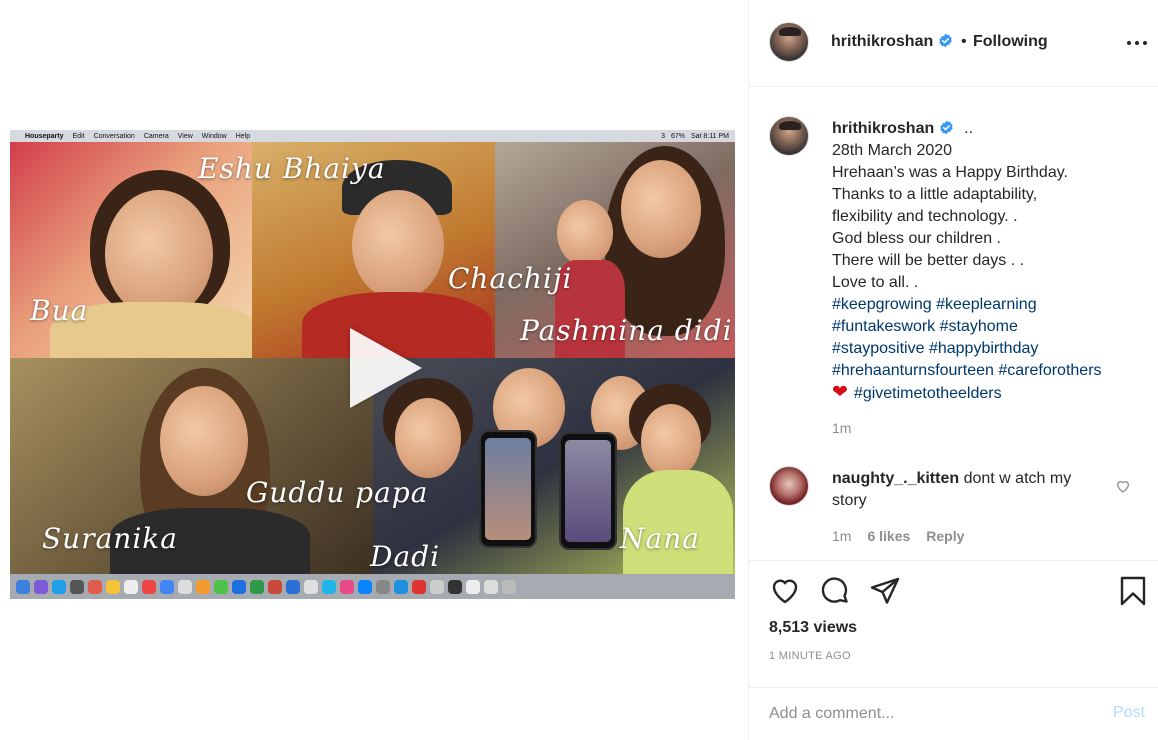 This screenshot has height=740, width=1158. I want to click on hashtag-link: #keepgrowing, so click(882, 304).